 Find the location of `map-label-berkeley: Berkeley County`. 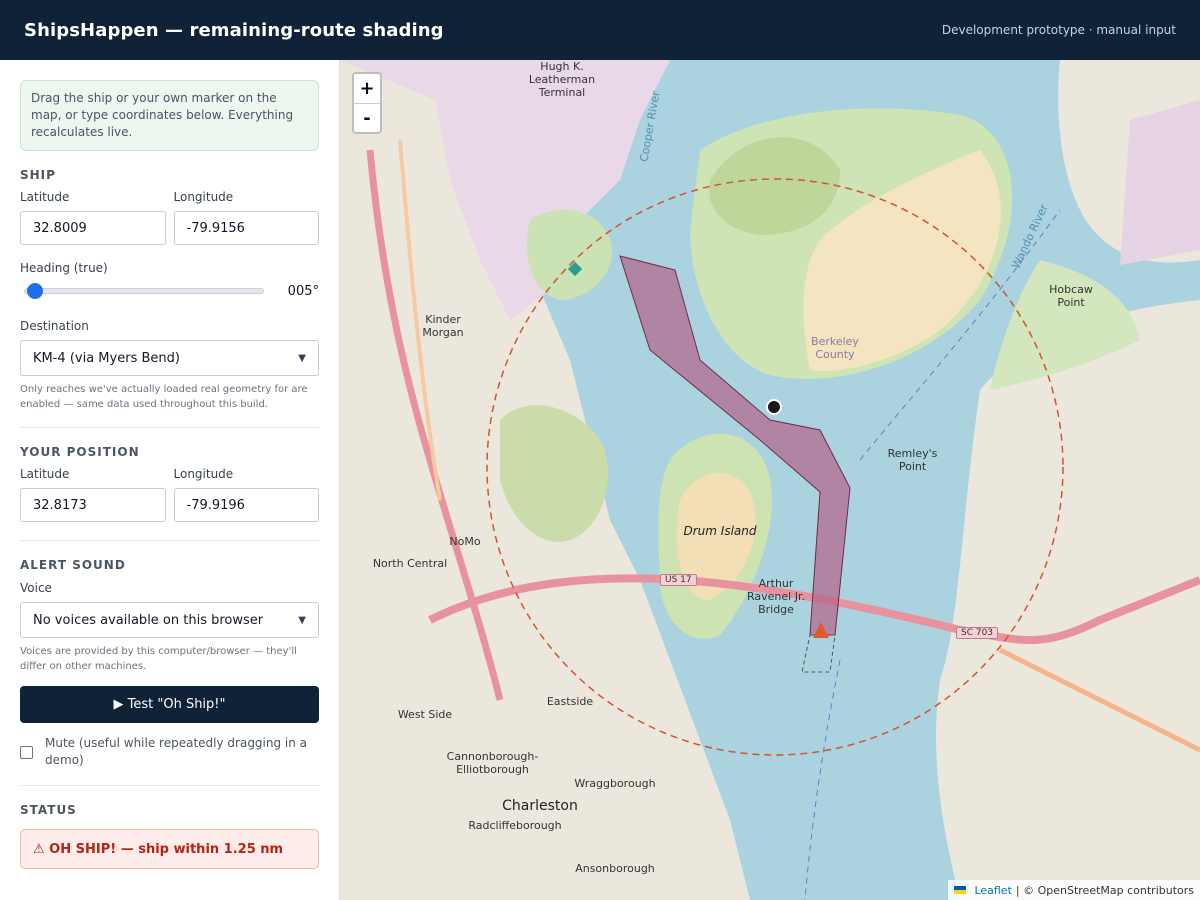

map-label-berkeley: Berkeley County is located at coordinates (835, 348).